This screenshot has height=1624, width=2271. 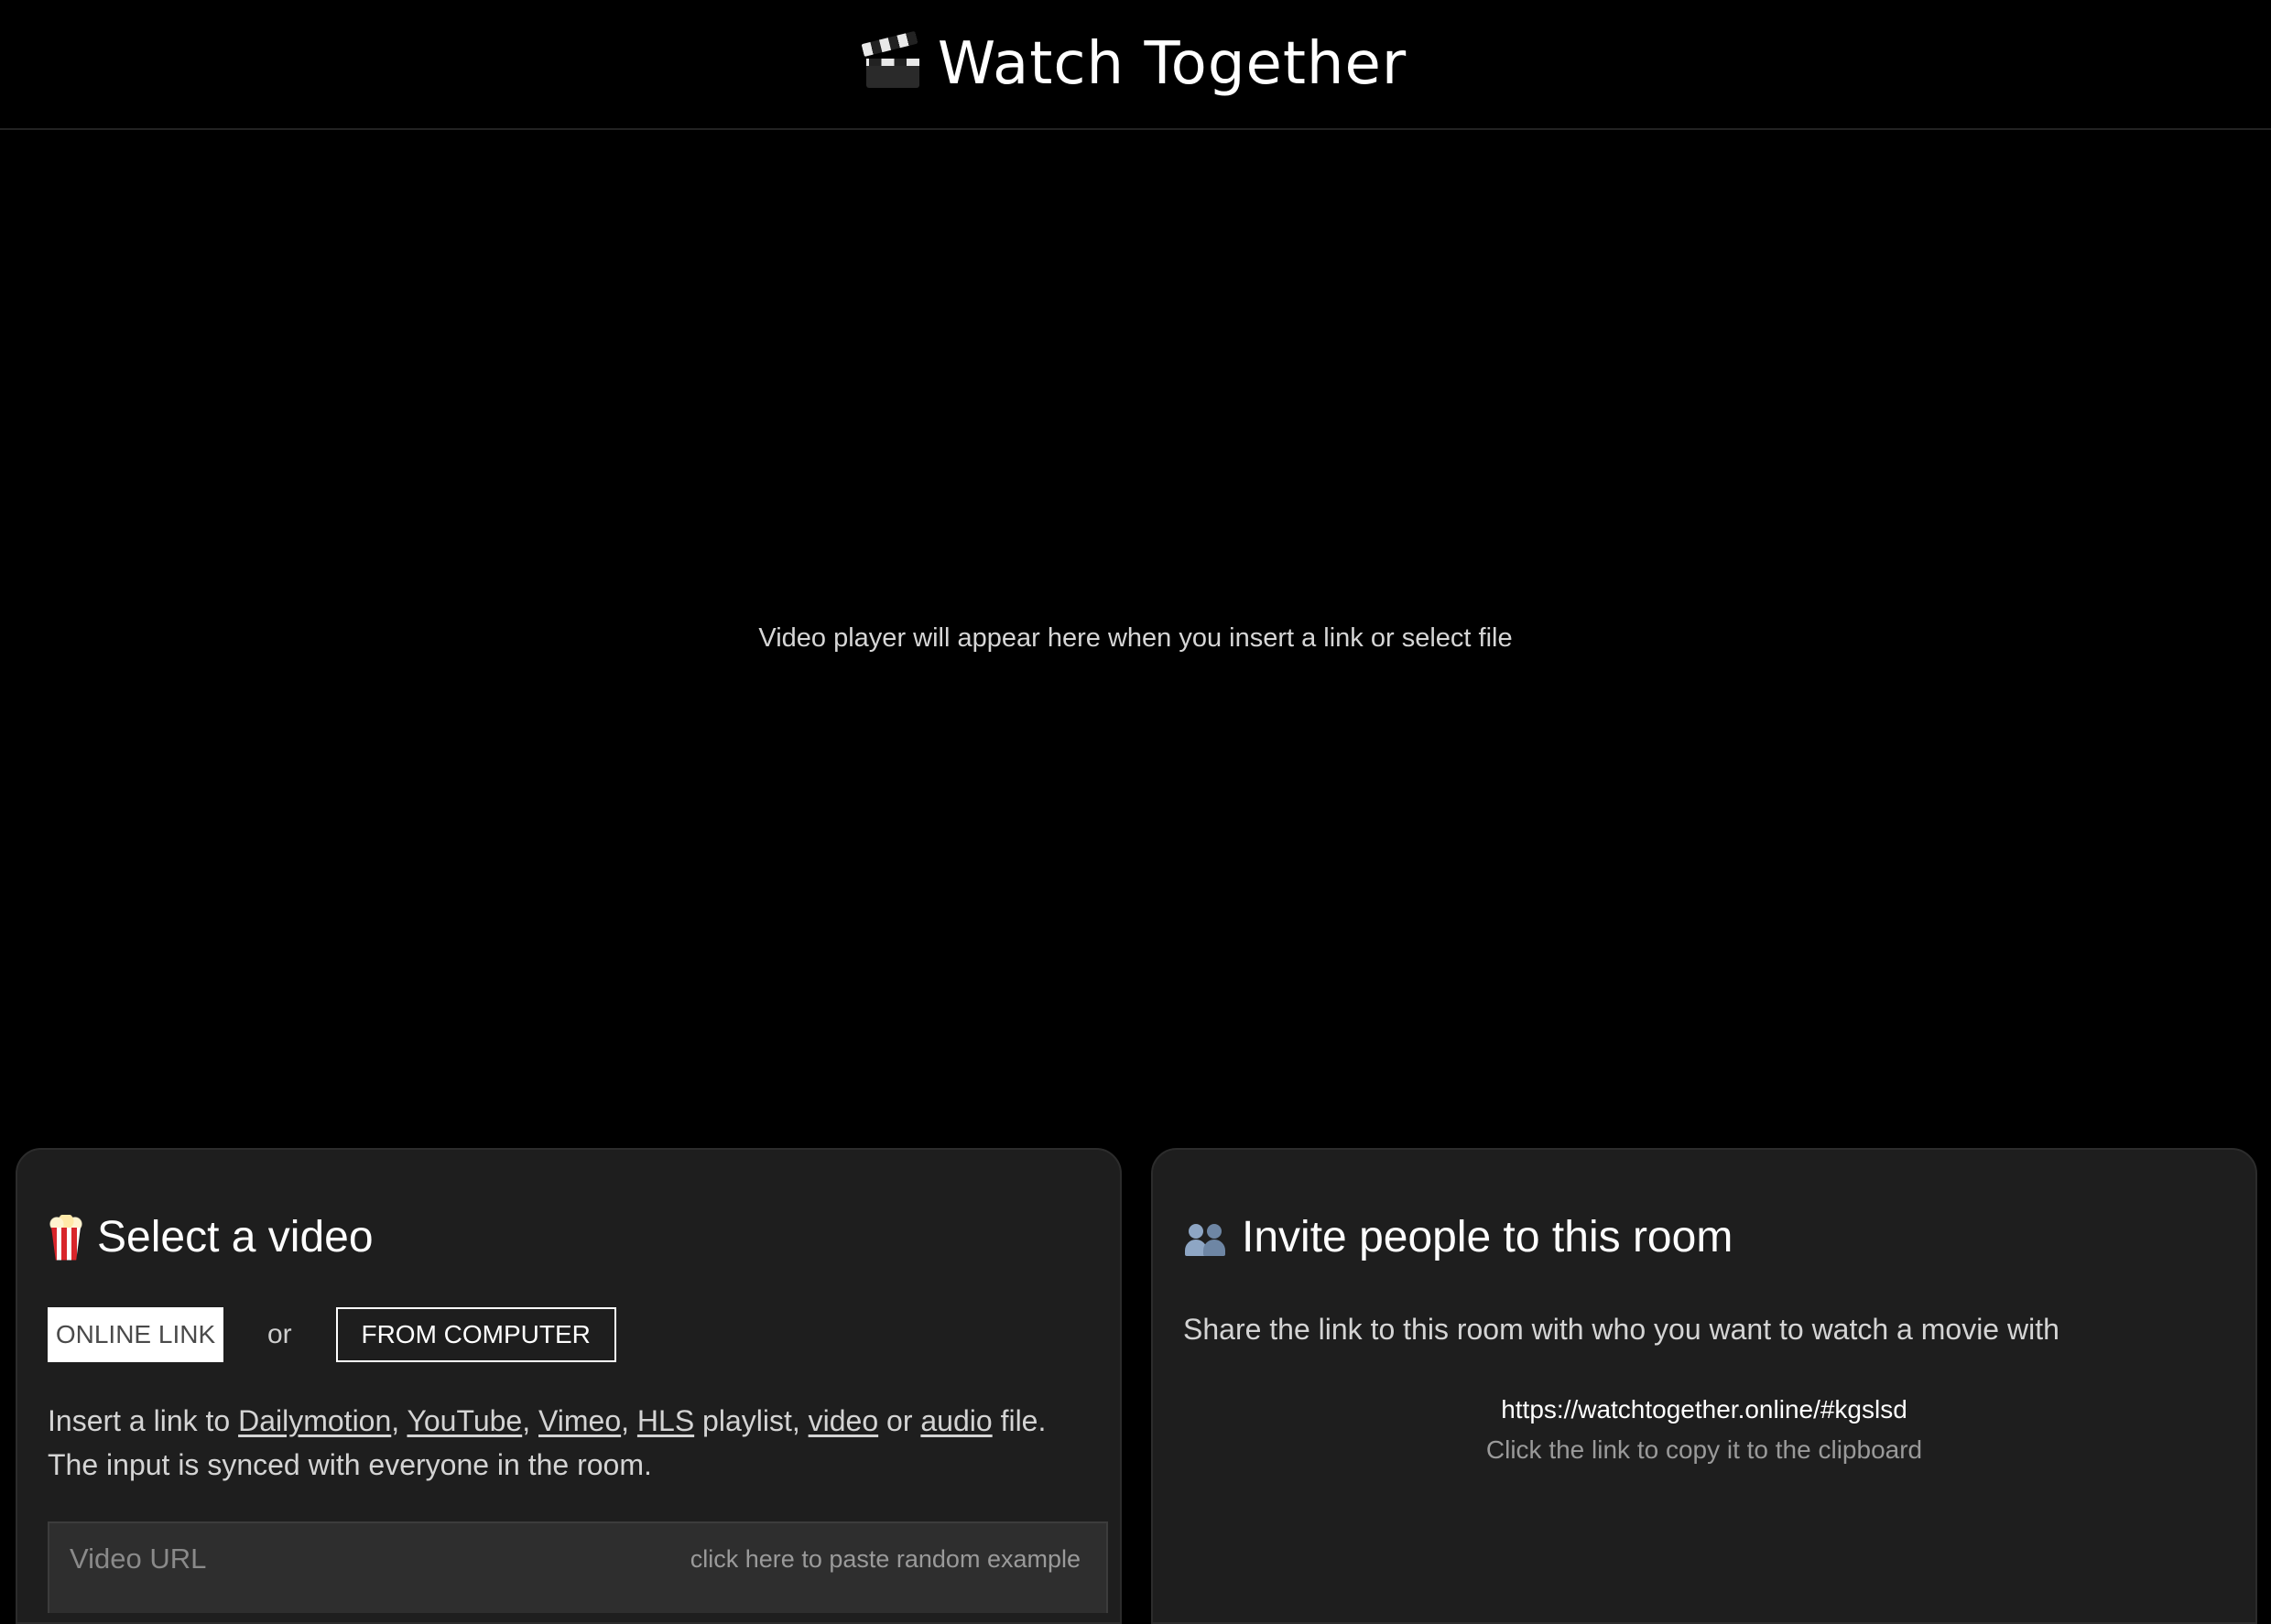 I want to click on desc-prefix: Insert a link to, so click(x=144, y=1420).